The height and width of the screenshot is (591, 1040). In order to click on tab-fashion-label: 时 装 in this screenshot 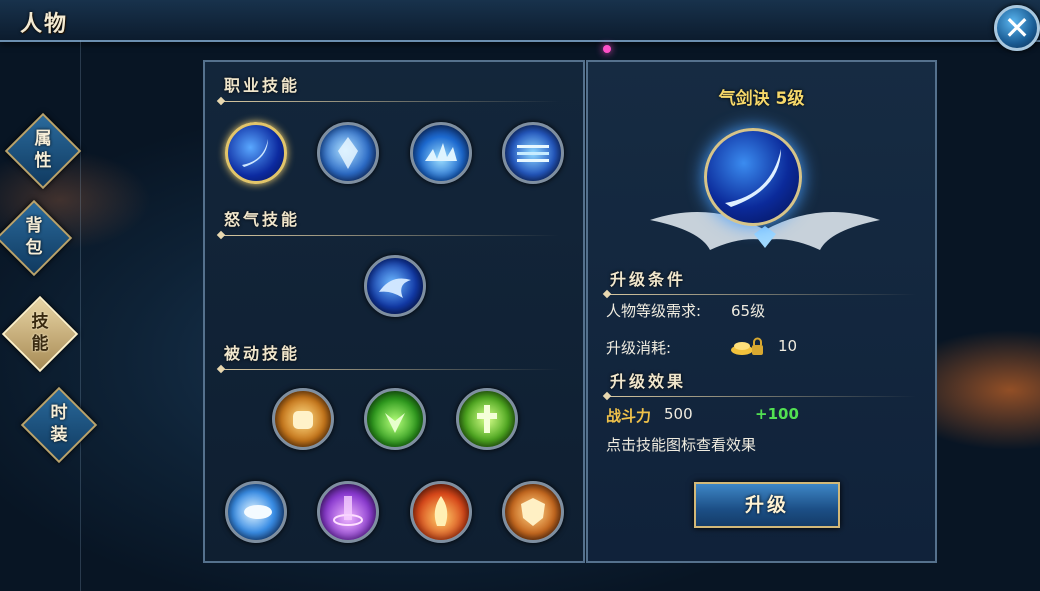, I will do `click(59, 424)`.